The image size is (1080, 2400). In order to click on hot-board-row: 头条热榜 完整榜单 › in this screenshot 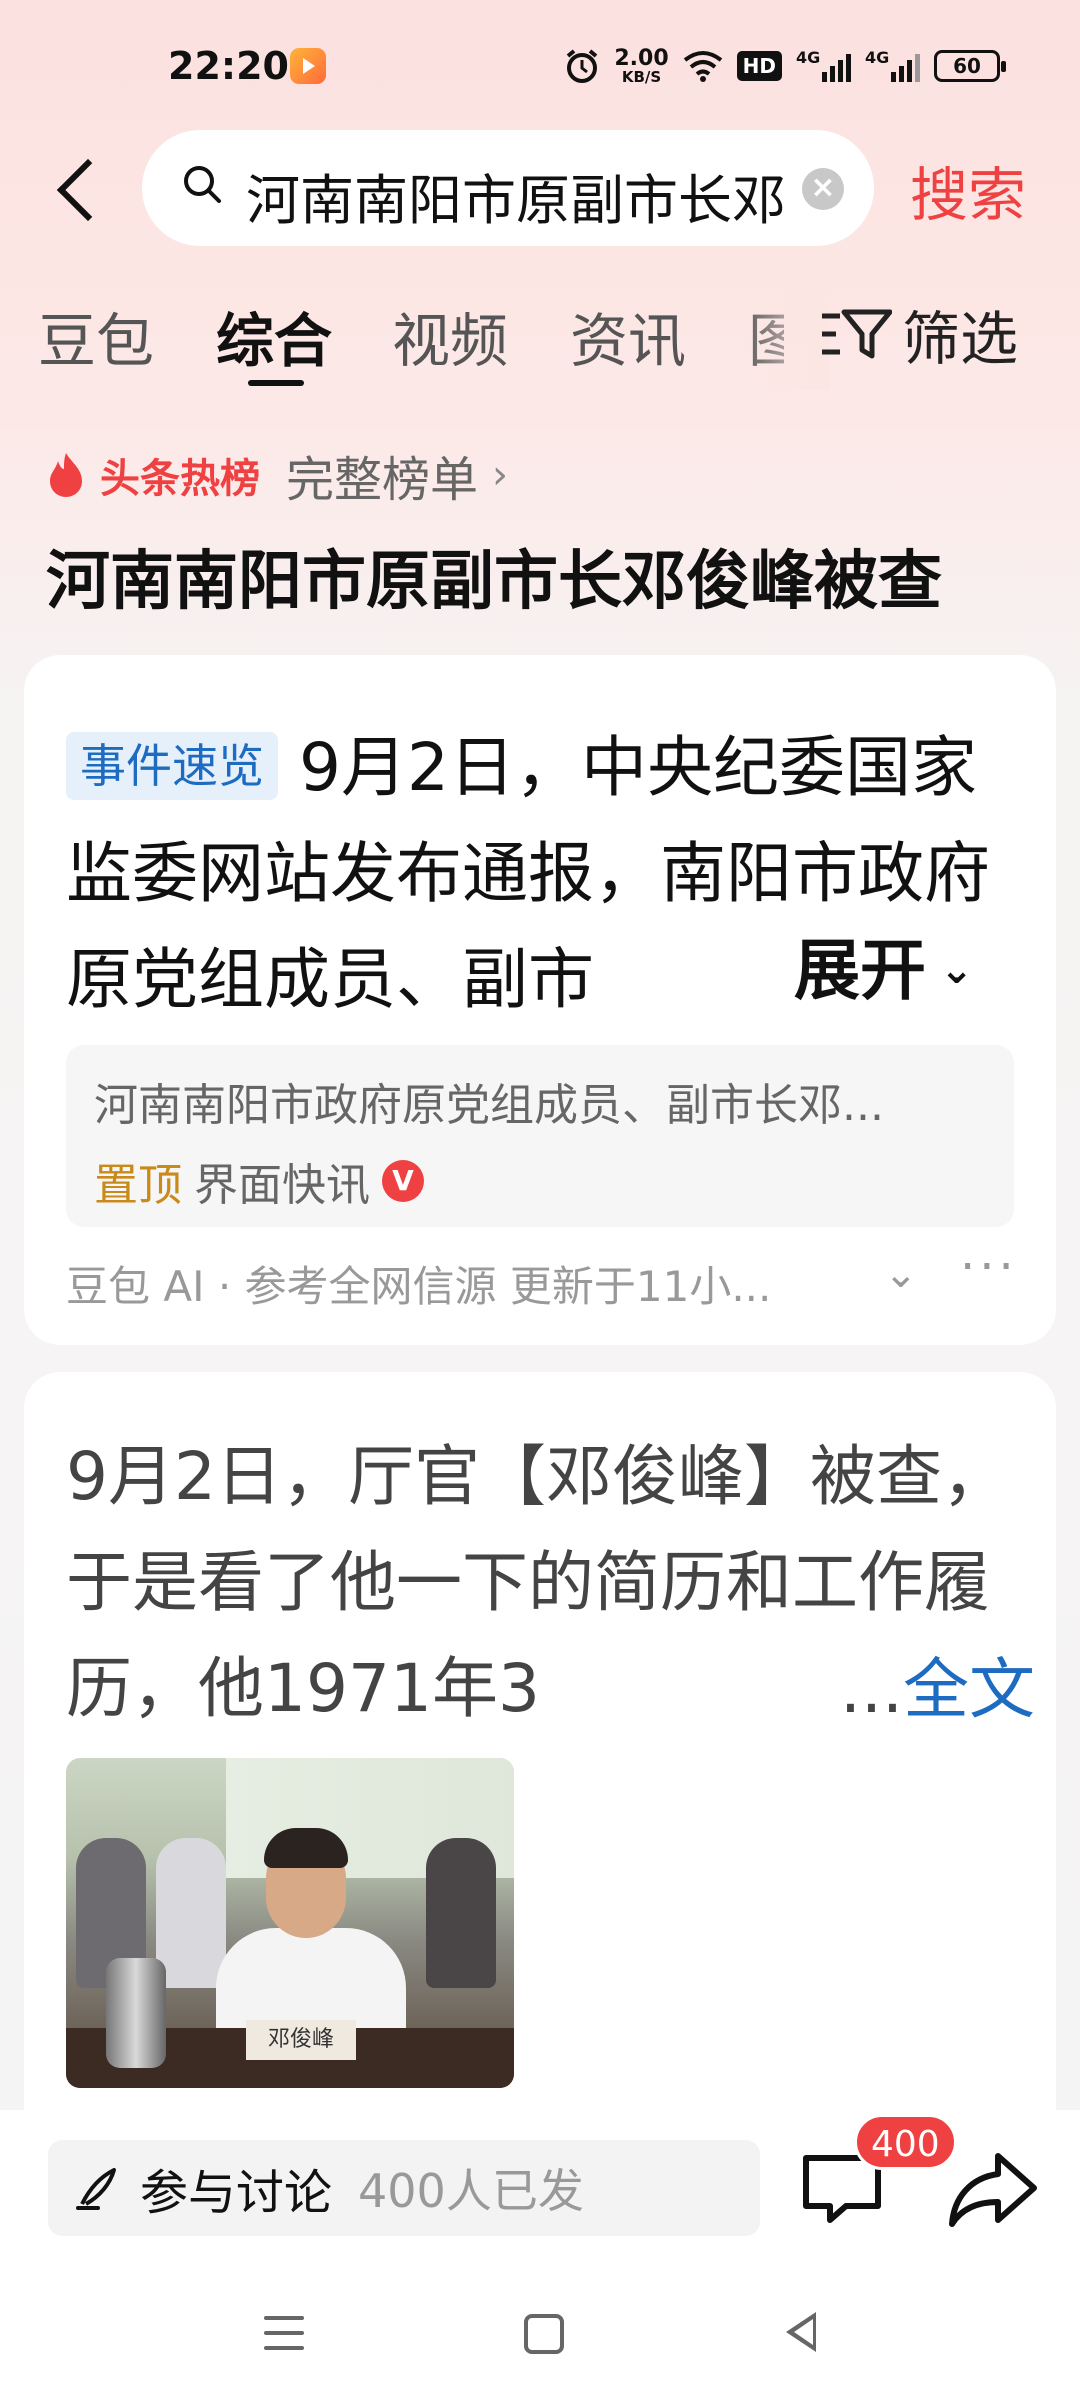, I will do `click(277, 475)`.